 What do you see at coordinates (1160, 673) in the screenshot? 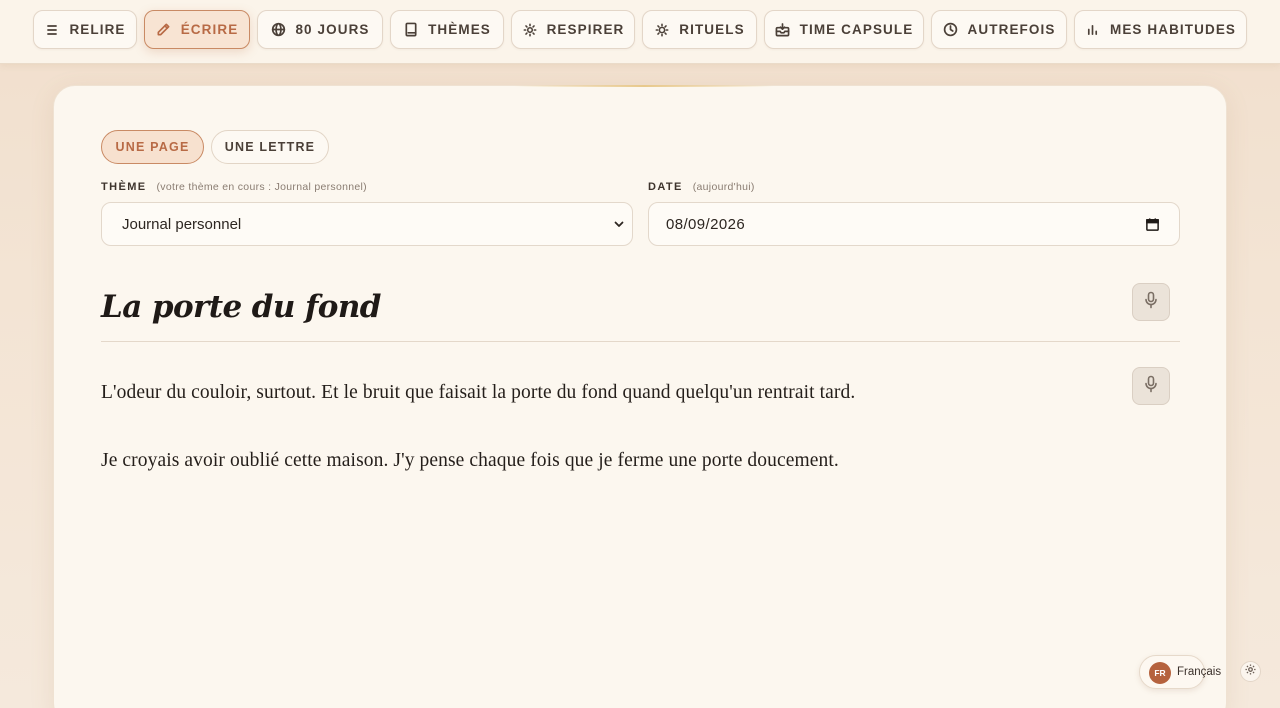
I see `language-code-badge: FR` at bounding box center [1160, 673].